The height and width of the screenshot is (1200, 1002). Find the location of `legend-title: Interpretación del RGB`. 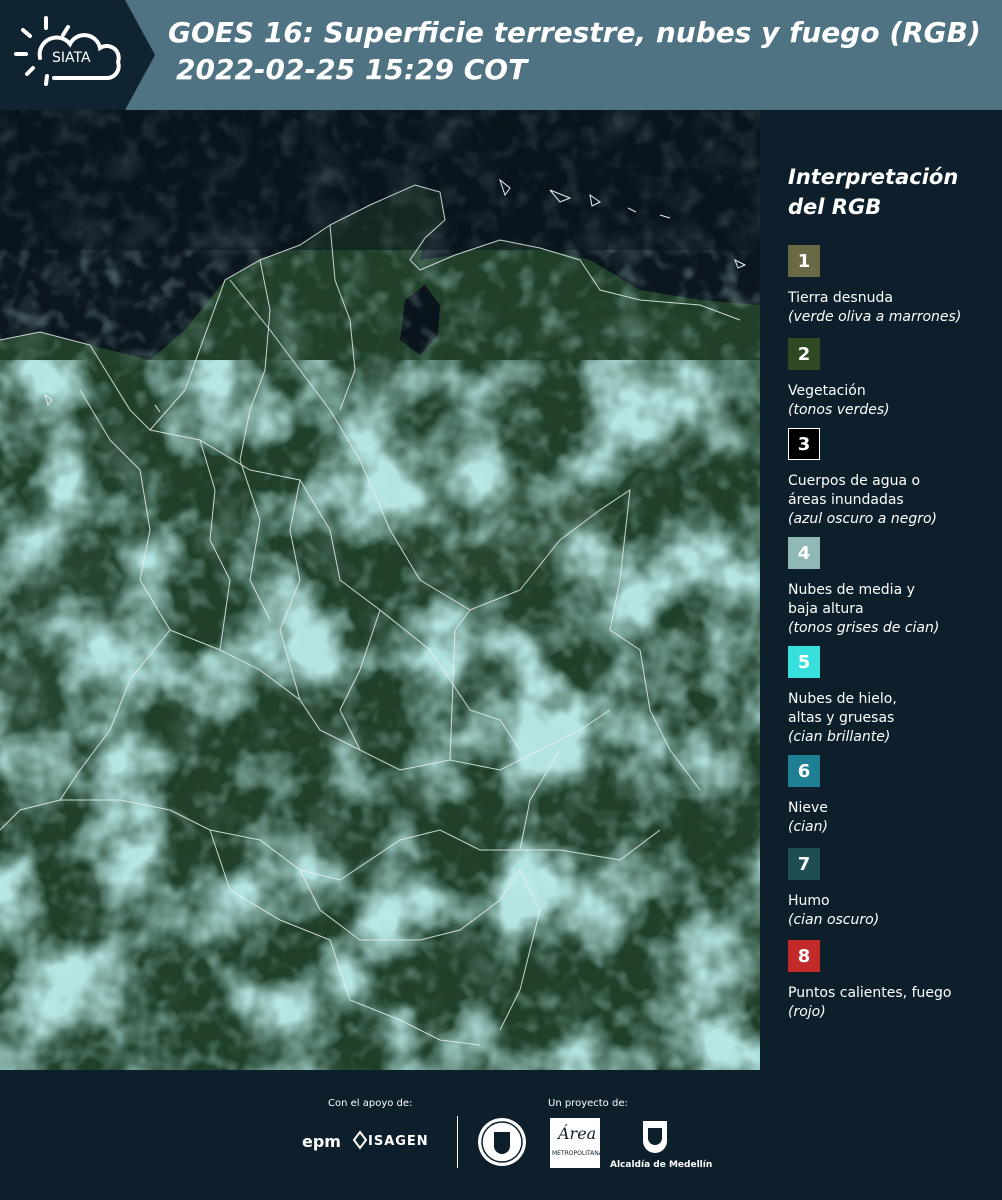

legend-title: Interpretación del RGB is located at coordinates (873, 192).